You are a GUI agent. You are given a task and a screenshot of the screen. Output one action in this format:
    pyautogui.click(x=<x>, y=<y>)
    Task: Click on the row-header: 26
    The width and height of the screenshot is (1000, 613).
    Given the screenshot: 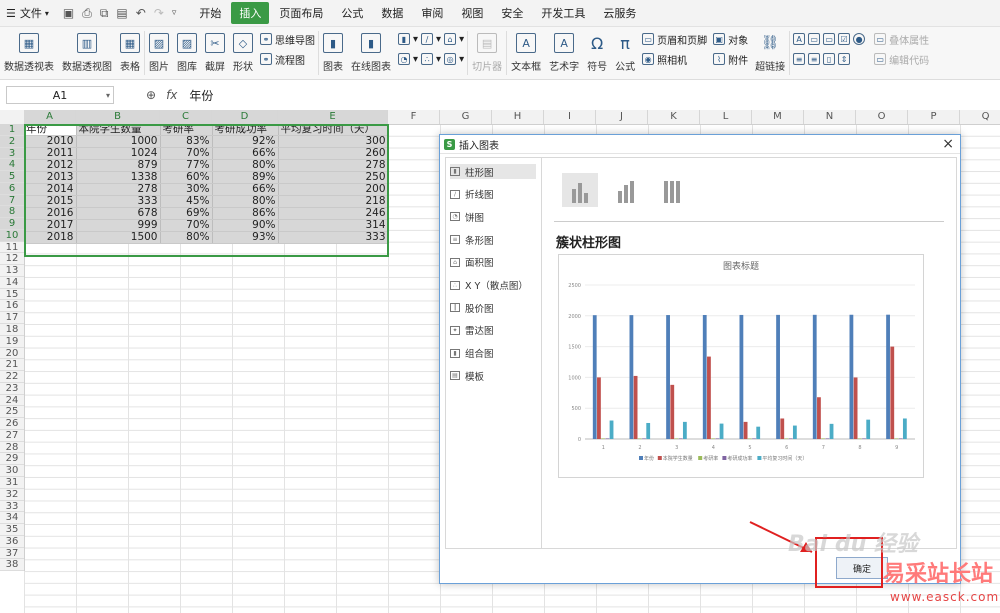 What is the action you would take?
    pyautogui.click(x=12, y=424)
    